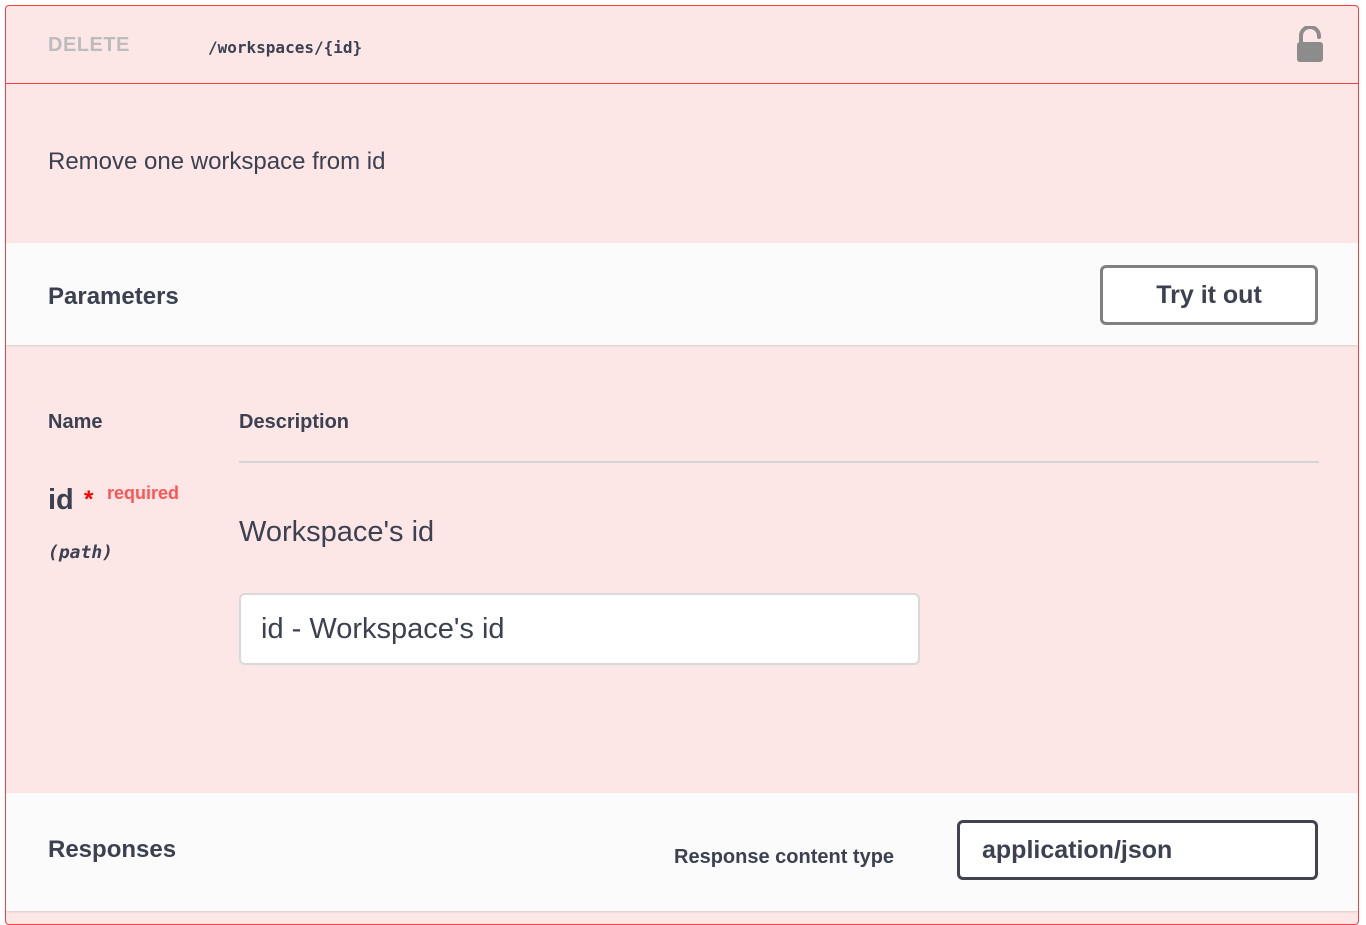  What do you see at coordinates (89, 45) in the screenshot?
I see `http-method-label: DELETE` at bounding box center [89, 45].